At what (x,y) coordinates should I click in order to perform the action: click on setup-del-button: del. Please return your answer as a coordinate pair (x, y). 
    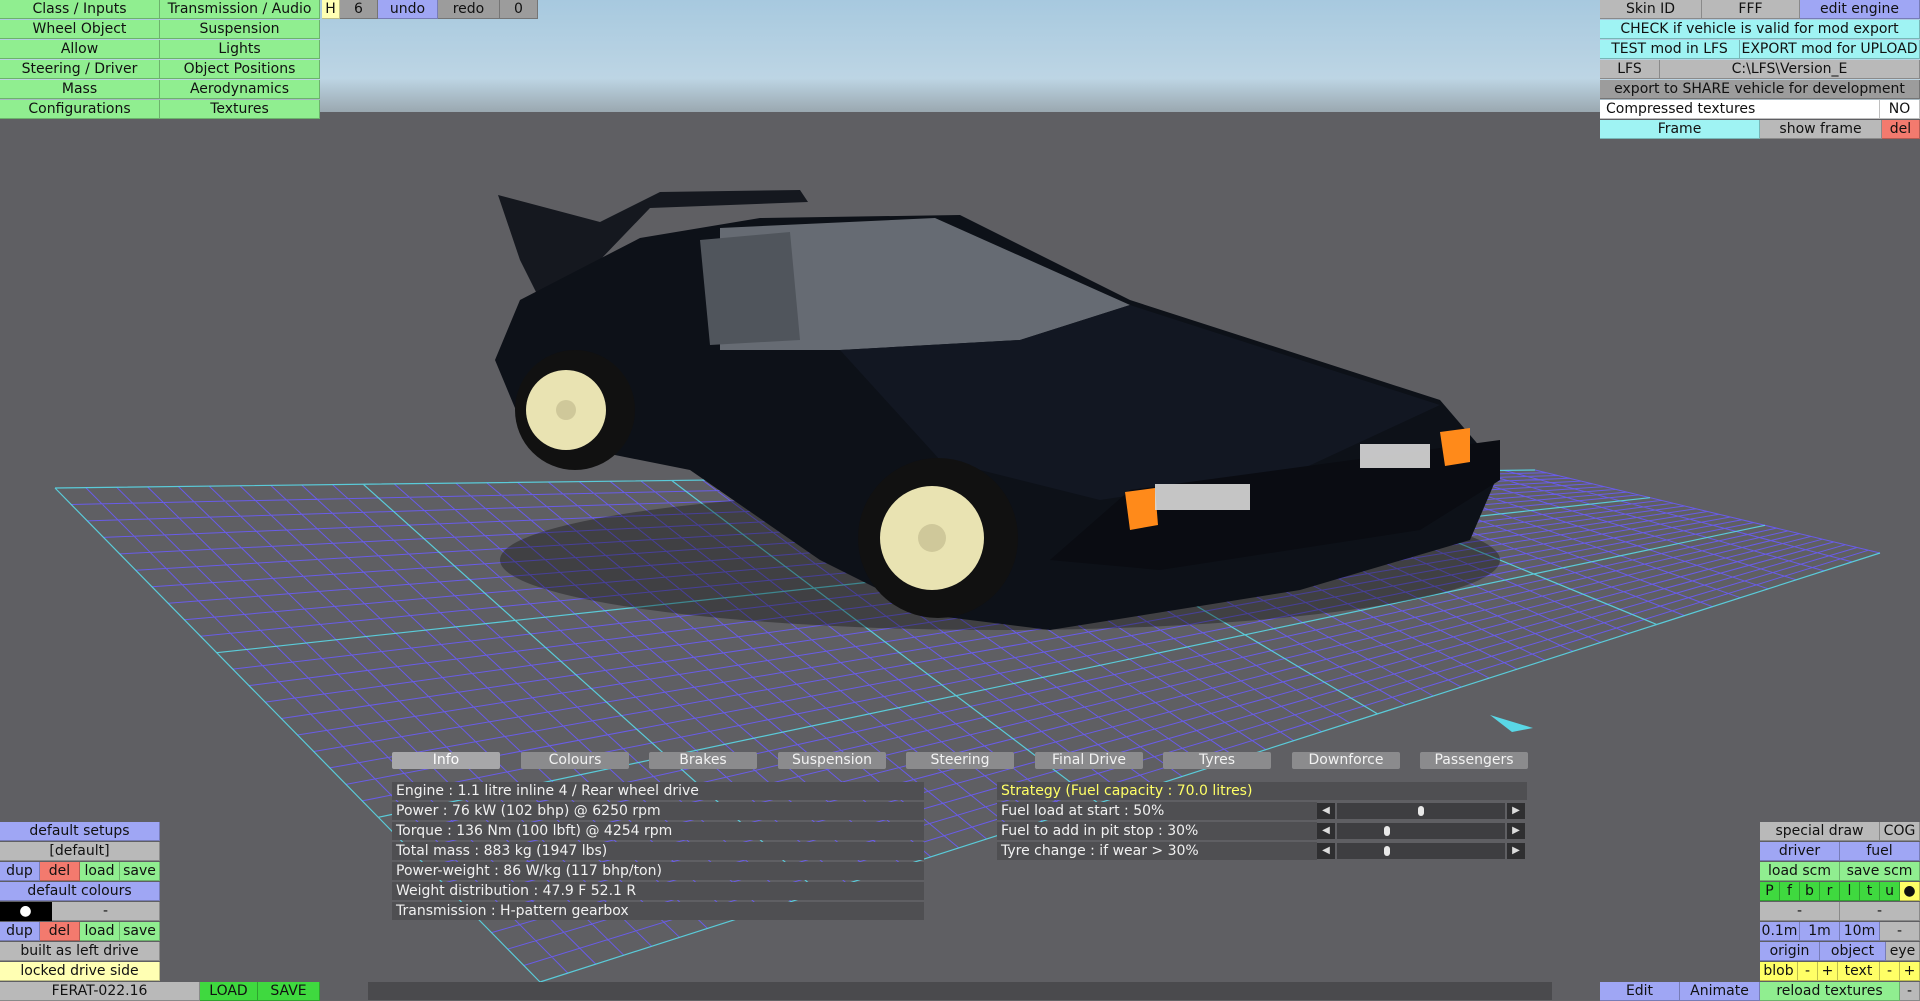
    Looking at the image, I should click on (60, 871).